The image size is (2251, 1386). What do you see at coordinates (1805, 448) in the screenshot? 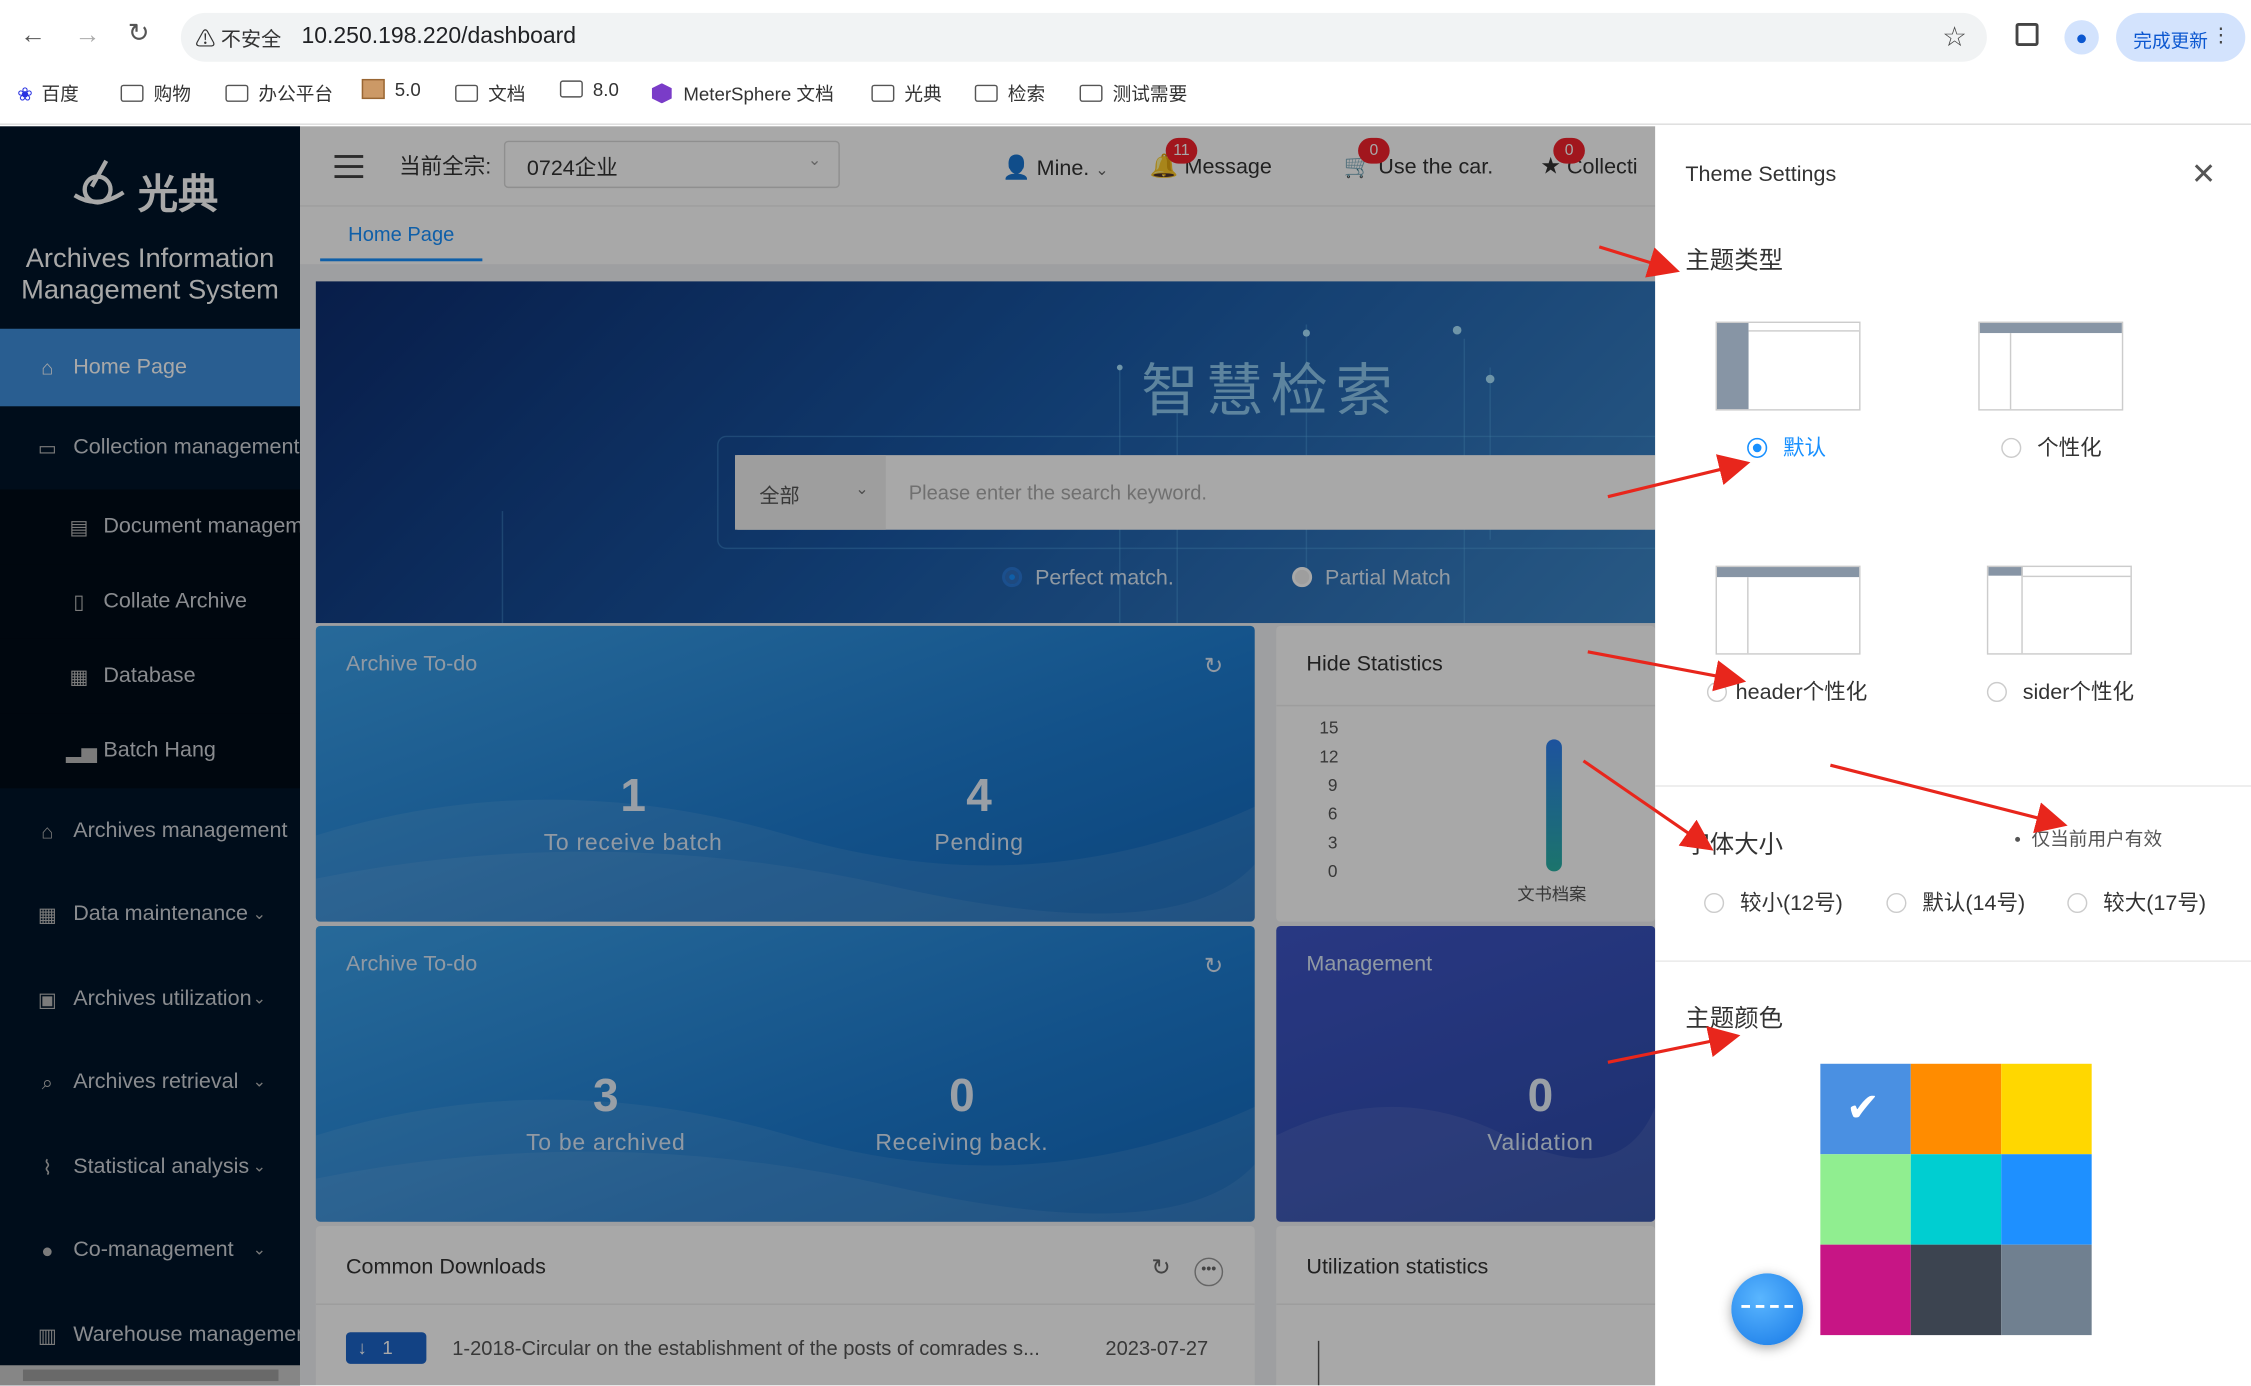
I see `option-label: 默认` at bounding box center [1805, 448].